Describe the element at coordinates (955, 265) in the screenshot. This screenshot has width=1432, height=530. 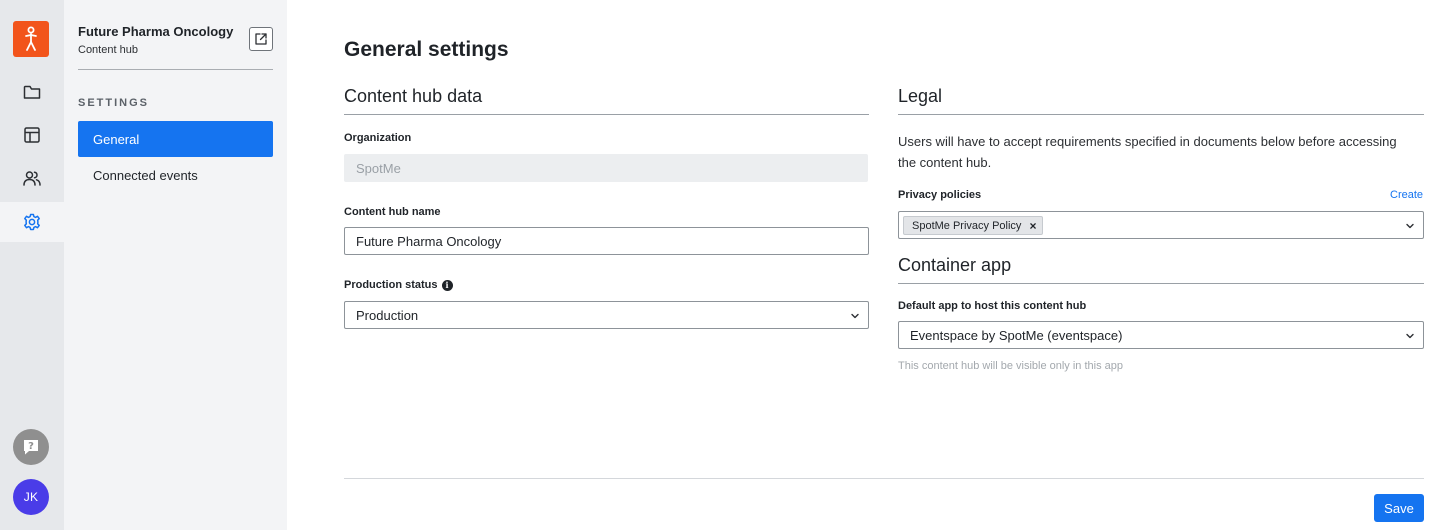
I see `container-app-title: Container app` at that location.